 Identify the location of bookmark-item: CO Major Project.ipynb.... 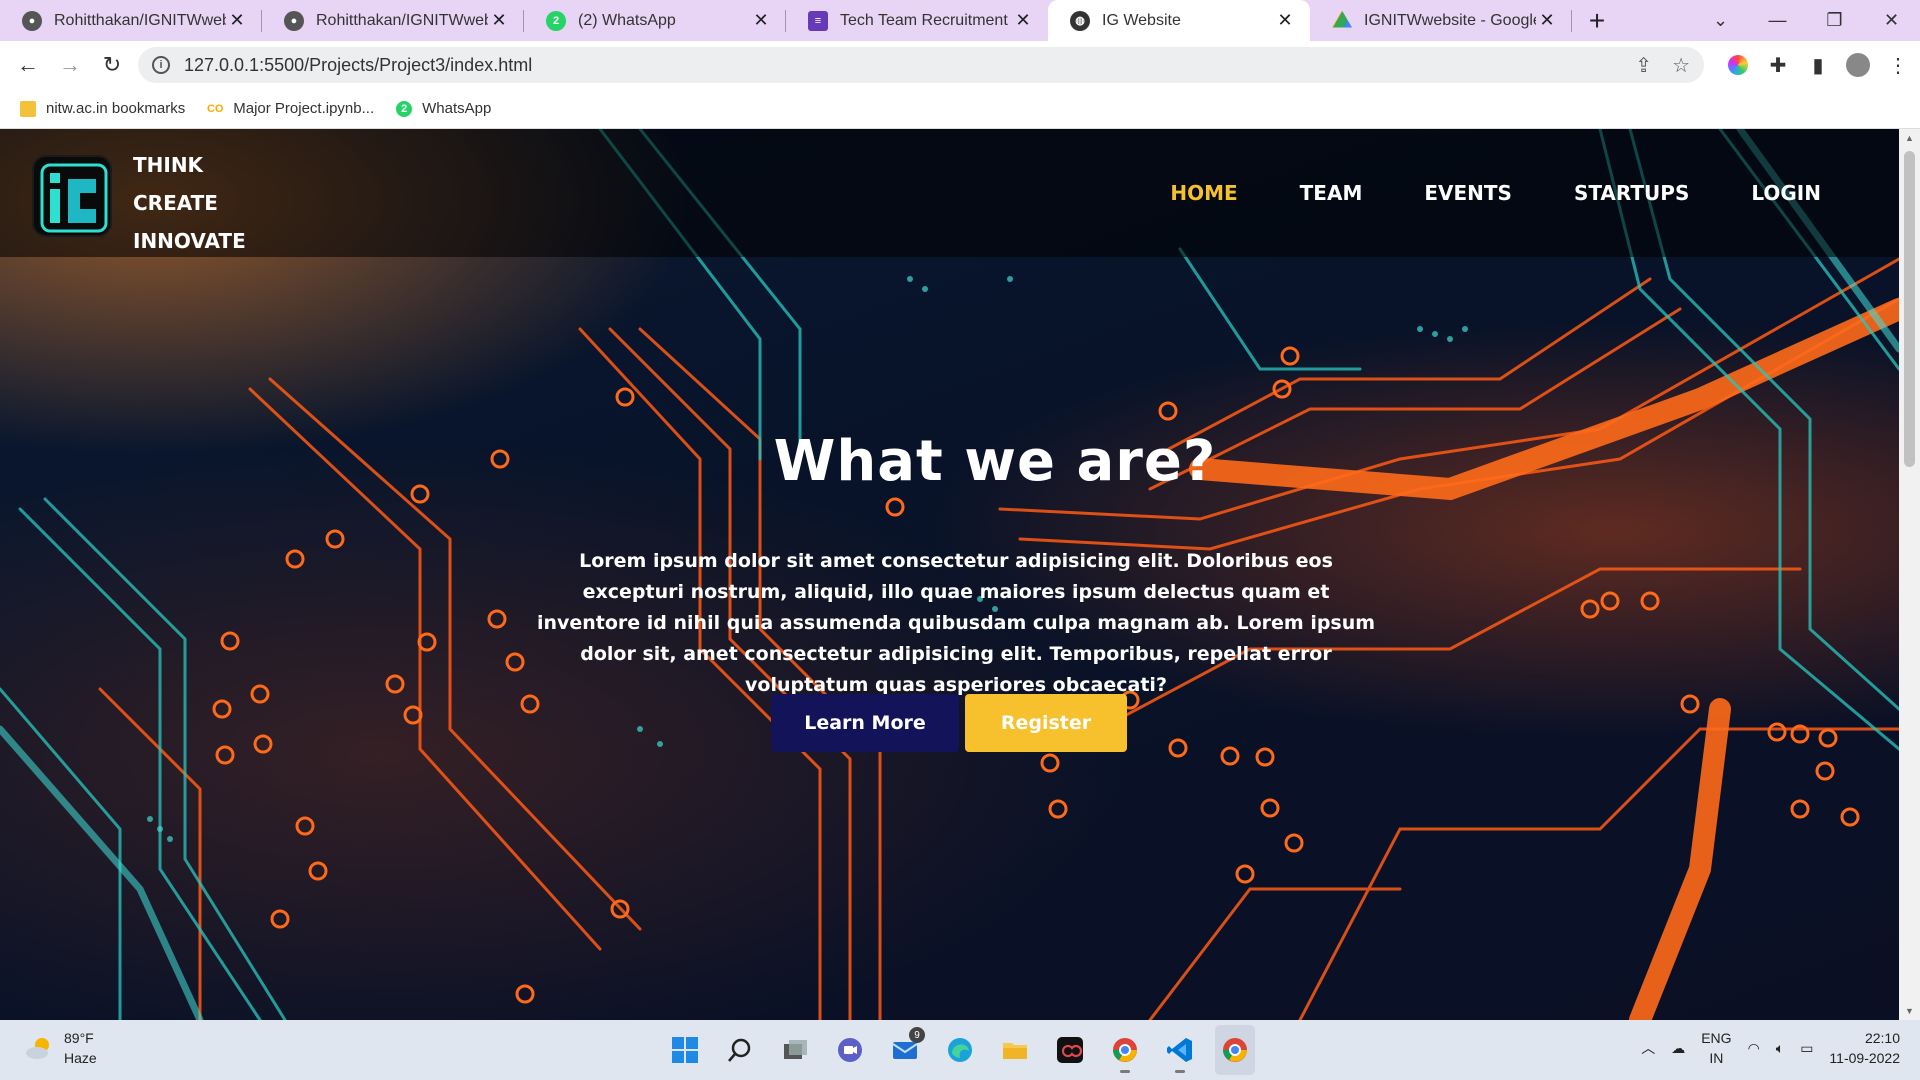
(290, 108).